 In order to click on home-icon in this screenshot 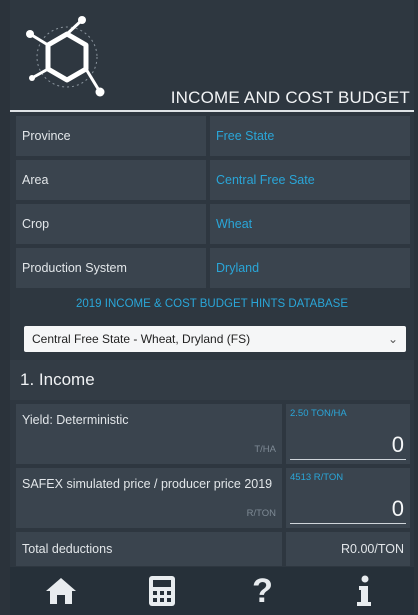, I will do `click(60, 591)`.